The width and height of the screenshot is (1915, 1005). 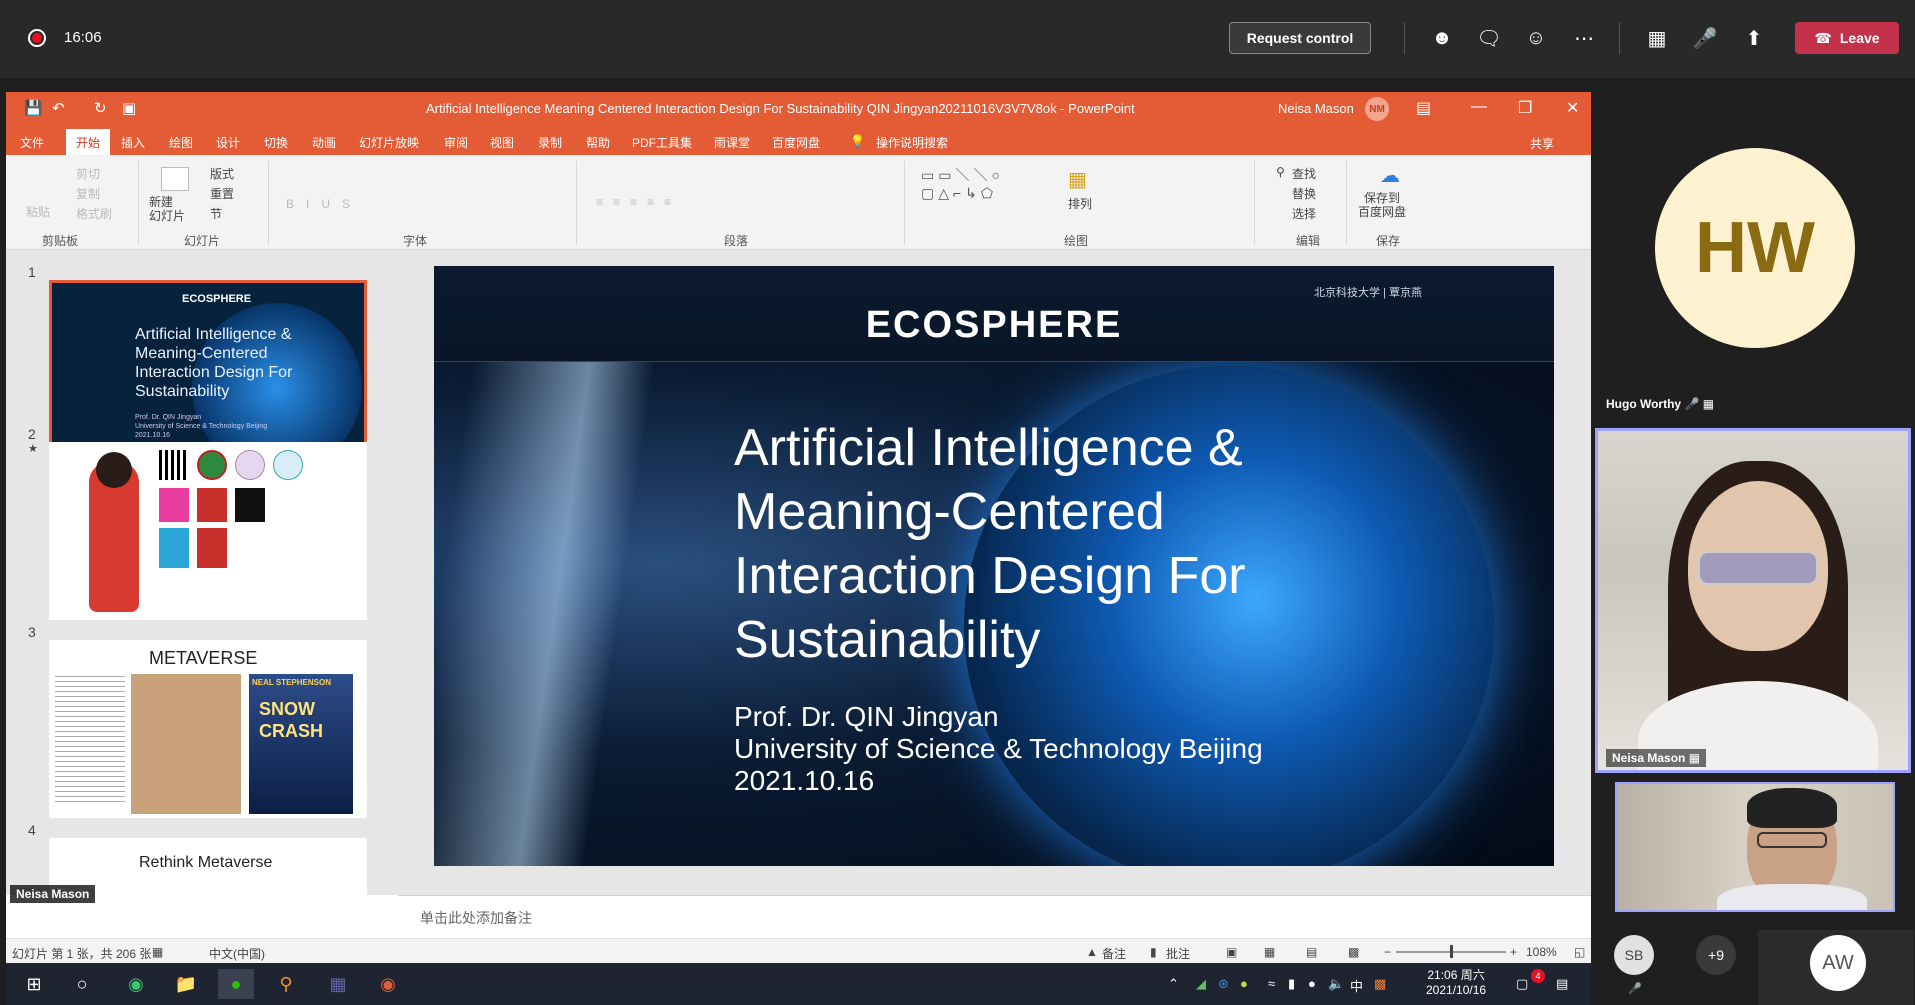 I want to click on leave-button: ☎ Leave, so click(x=1847, y=38).